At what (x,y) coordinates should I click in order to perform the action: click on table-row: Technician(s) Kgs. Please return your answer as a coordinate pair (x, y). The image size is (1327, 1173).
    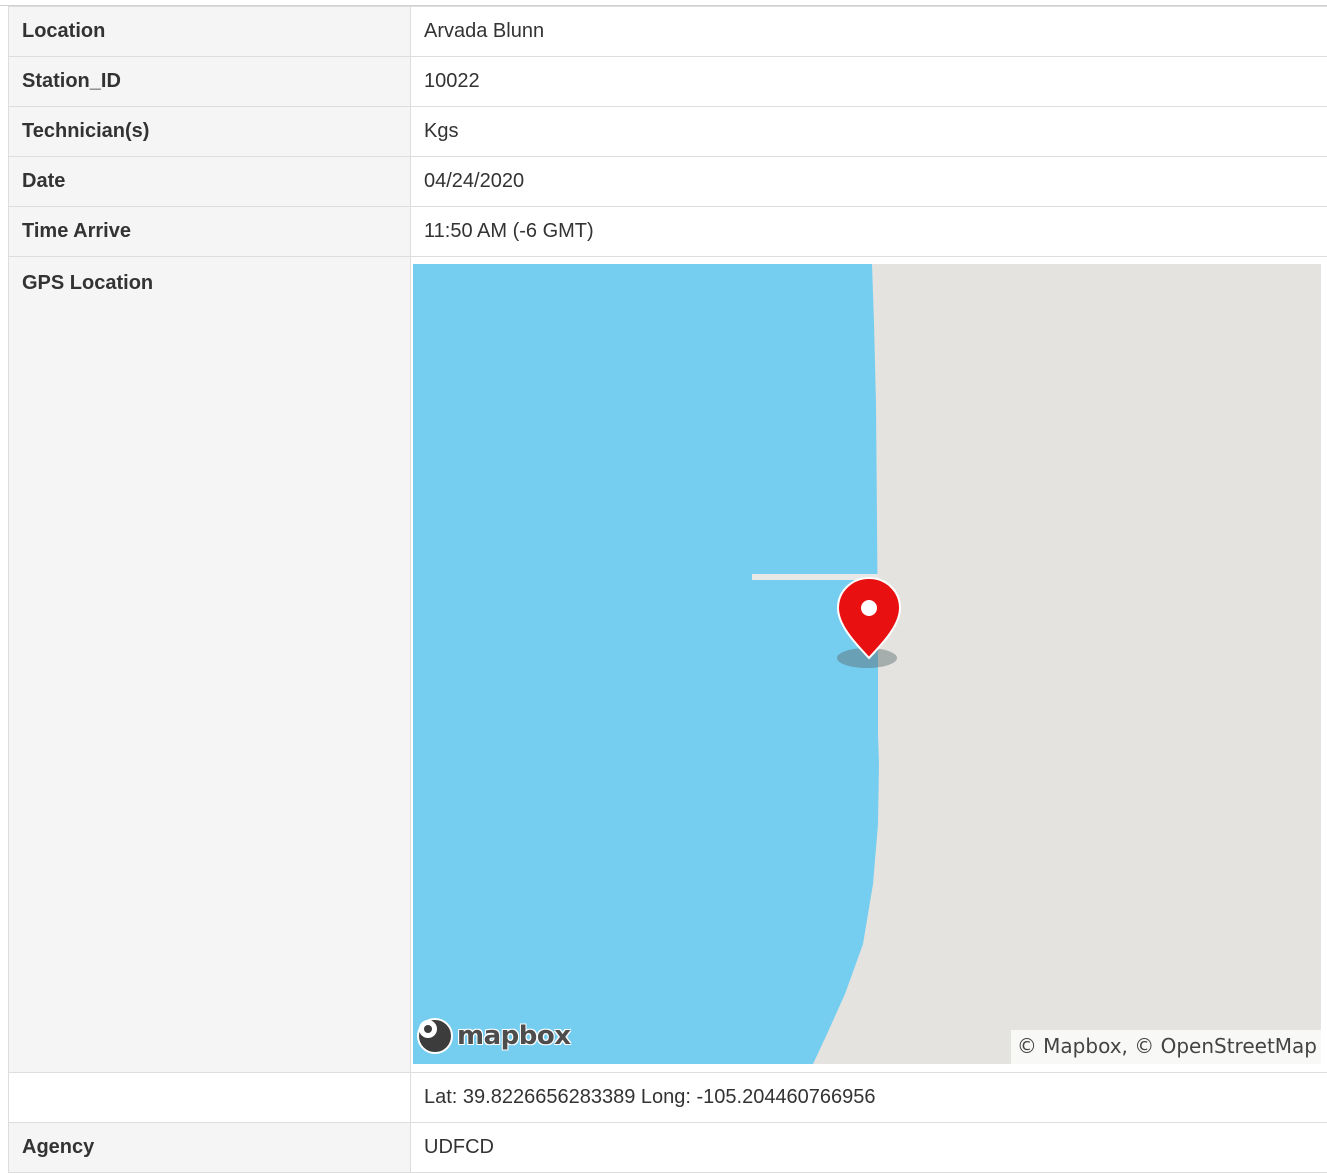
    Looking at the image, I should click on (668, 132).